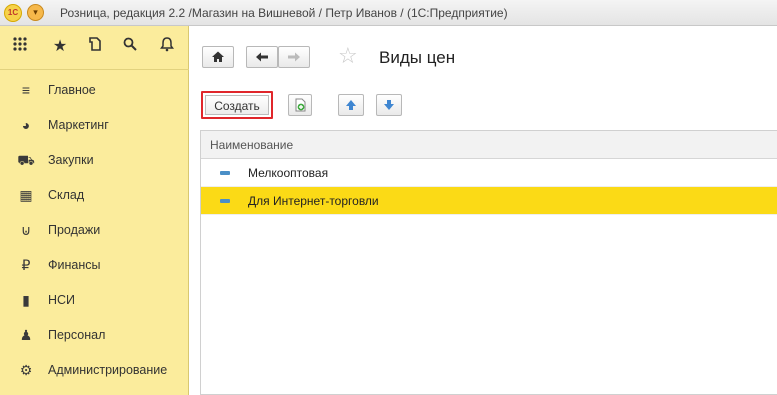 The image size is (777, 395). Describe the element at coordinates (26, 299) in the screenshot. I see `books-icon: ▮` at that location.